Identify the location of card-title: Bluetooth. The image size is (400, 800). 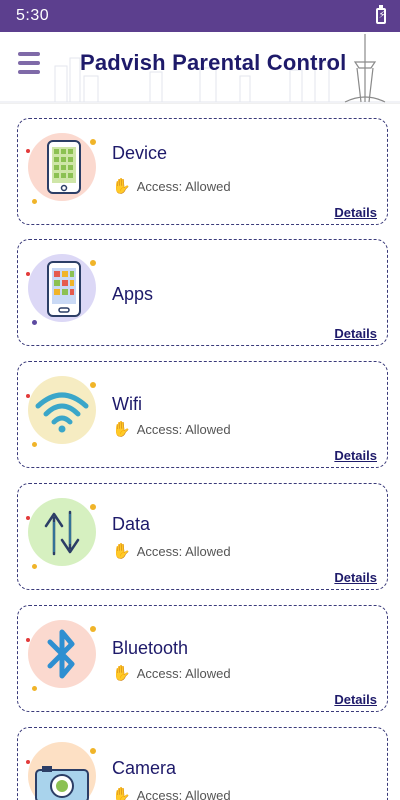
(150, 648).